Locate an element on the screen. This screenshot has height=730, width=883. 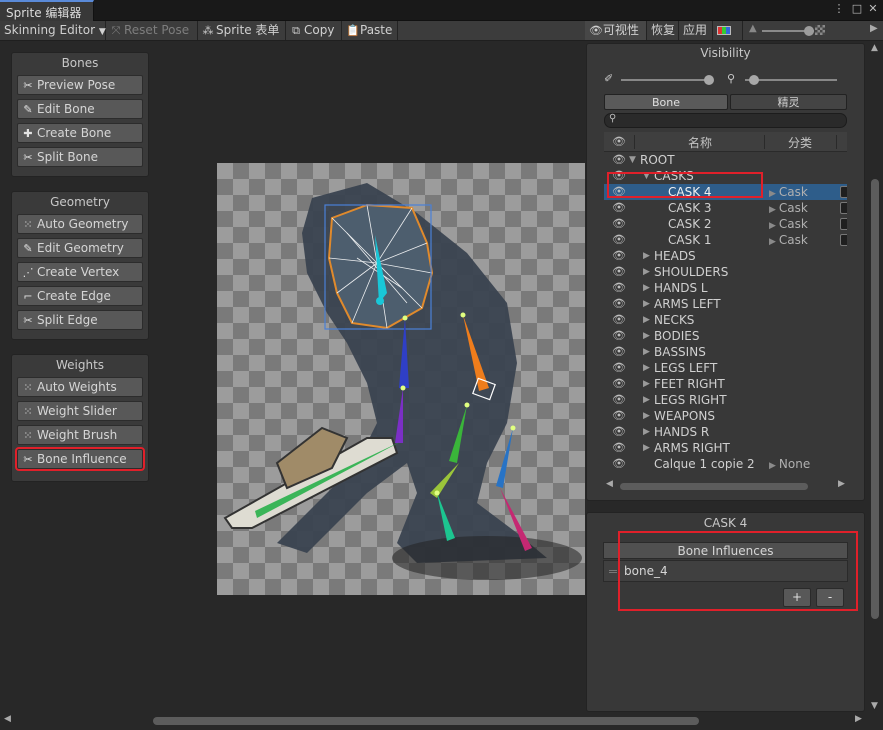
right-vertical-scroll-thumb is located at coordinates (875, 399).